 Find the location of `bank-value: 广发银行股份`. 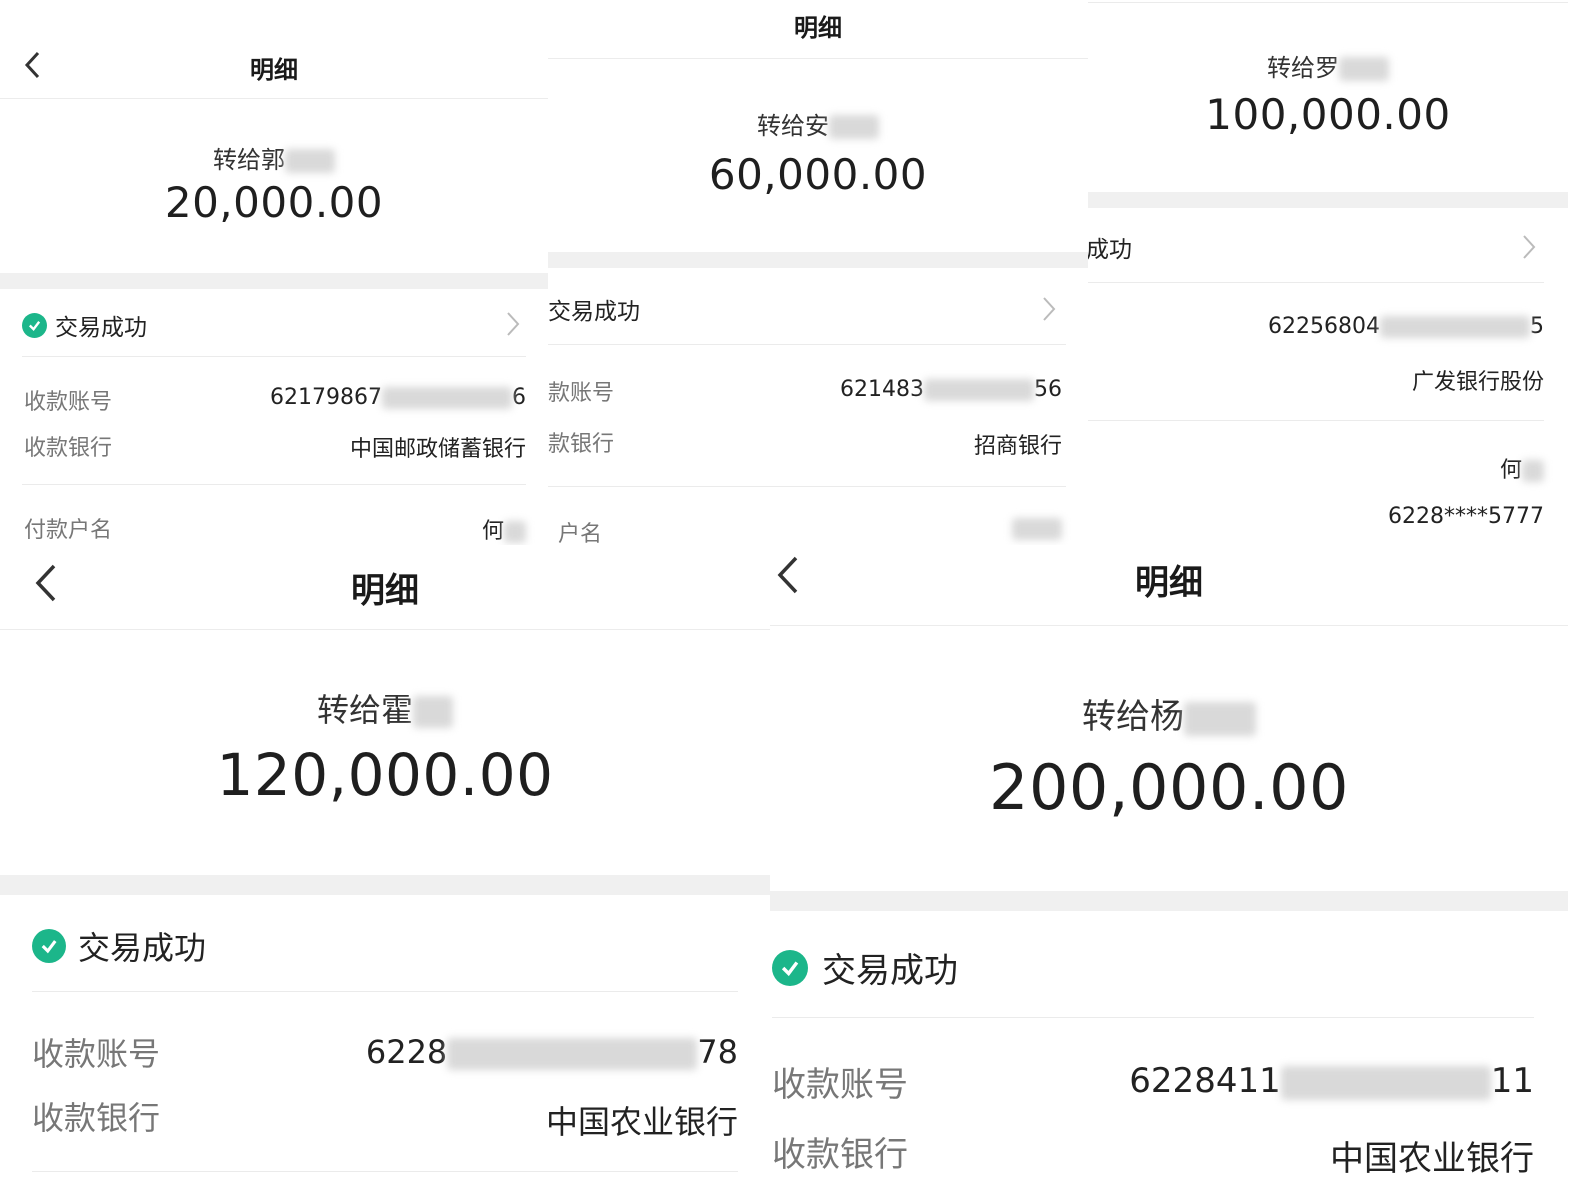

bank-value: 广发银行股份 is located at coordinates (1477, 382).